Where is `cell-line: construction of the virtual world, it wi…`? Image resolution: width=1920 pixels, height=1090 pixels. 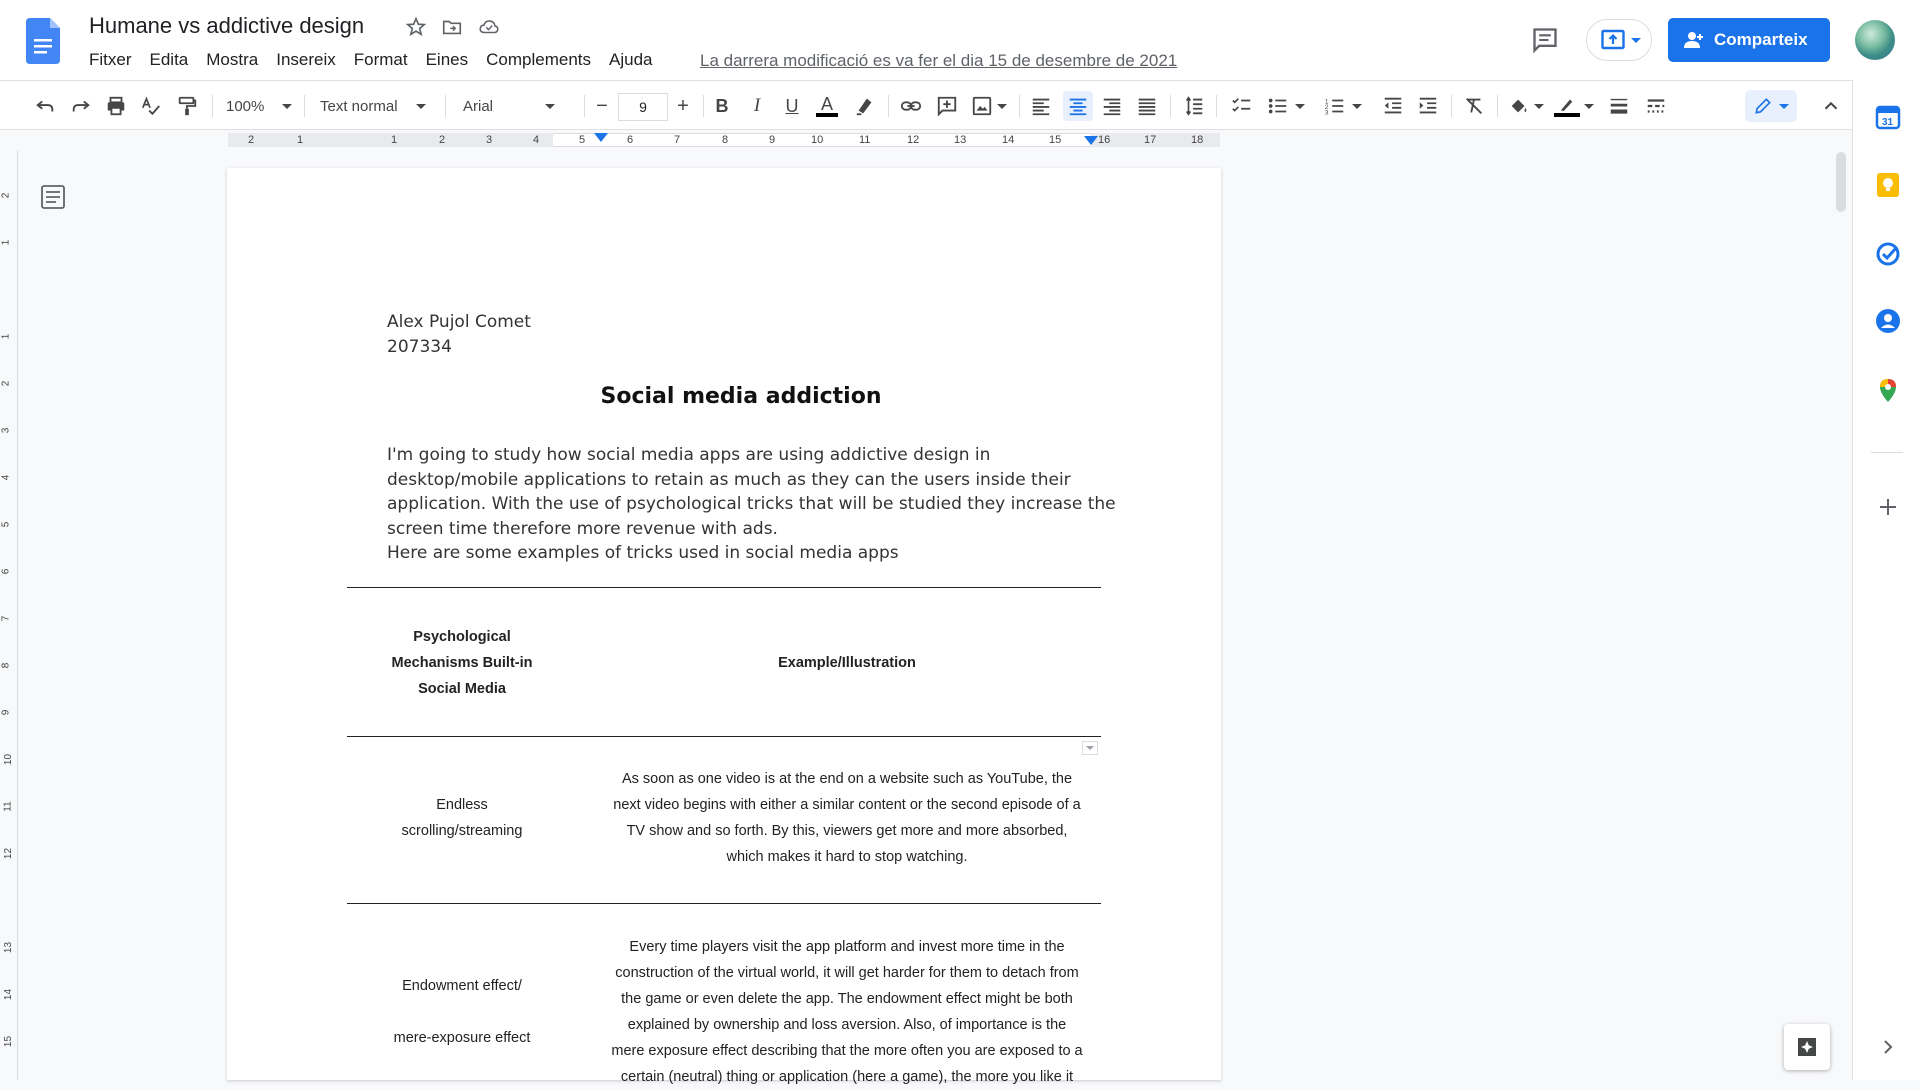
cell-line: construction of the virtual world, it wi… is located at coordinates (847, 973).